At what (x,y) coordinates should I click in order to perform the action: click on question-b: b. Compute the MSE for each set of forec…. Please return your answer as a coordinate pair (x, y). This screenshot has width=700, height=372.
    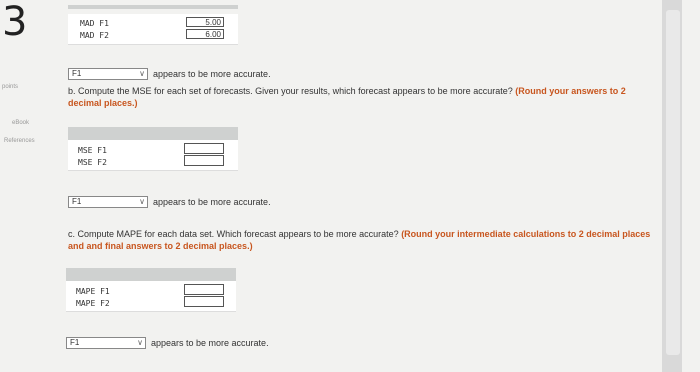
    Looking at the image, I should click on (360, 97).